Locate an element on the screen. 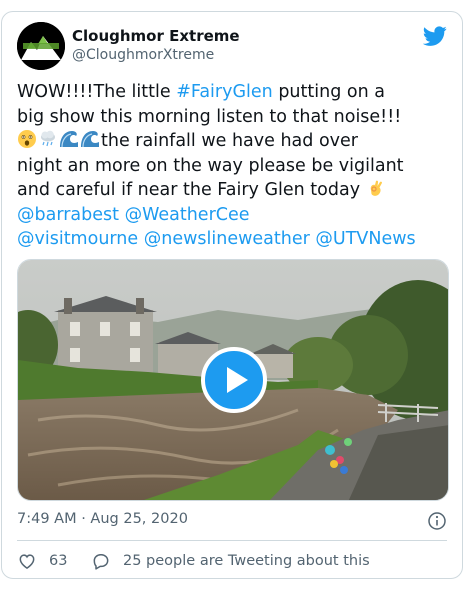 This screenshot has width=465, height=615. twitter-bird-icon is located at coordinates (435, 36).